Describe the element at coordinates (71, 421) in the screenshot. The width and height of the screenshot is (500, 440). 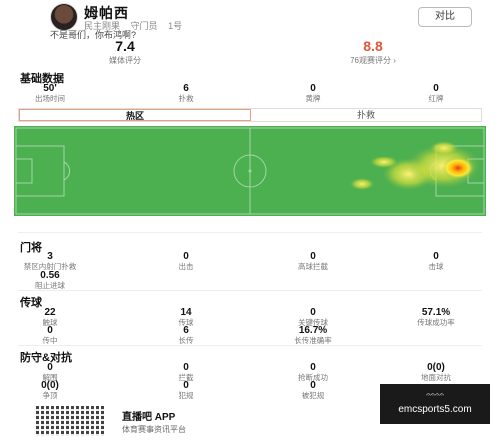
I see `qr-code-pattern` at that location.